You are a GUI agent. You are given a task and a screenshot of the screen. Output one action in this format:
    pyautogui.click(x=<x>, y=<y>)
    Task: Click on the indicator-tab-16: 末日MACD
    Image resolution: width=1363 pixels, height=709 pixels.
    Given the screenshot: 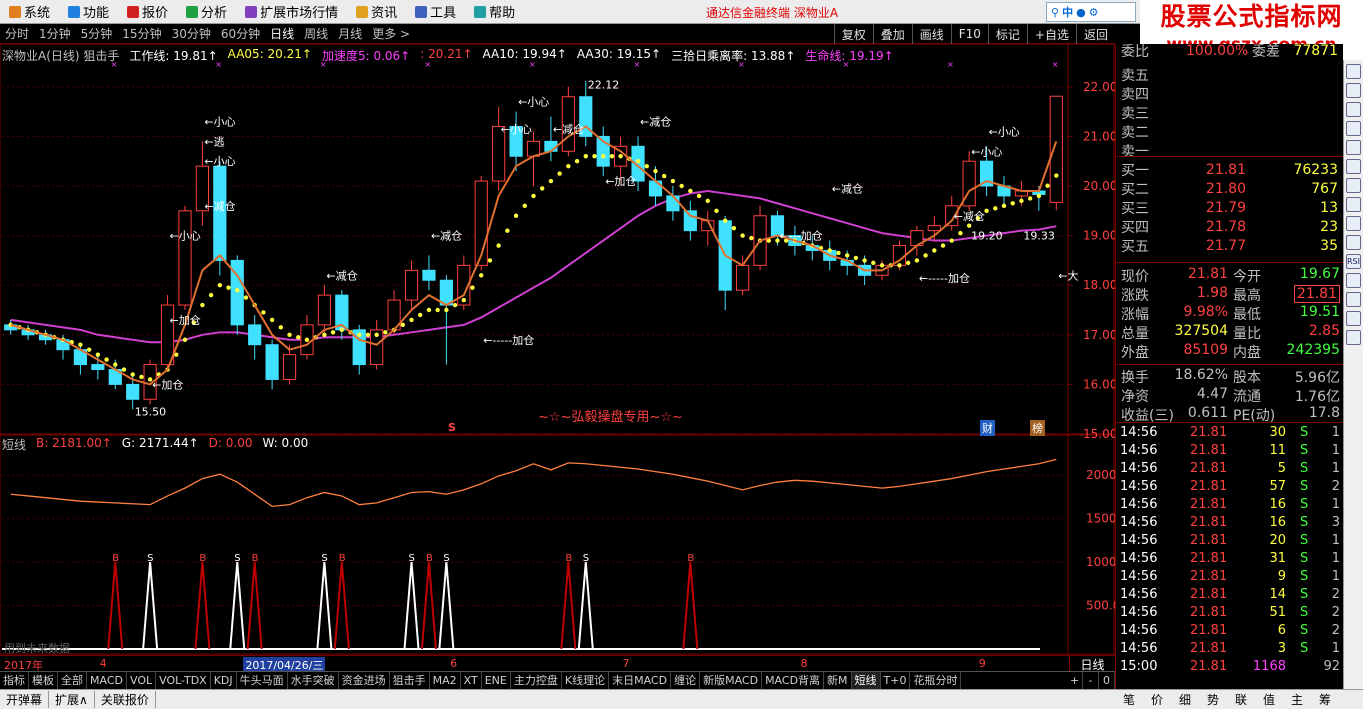 What is the action you would take?
    pyautogui.click(x=640, y=680)
    